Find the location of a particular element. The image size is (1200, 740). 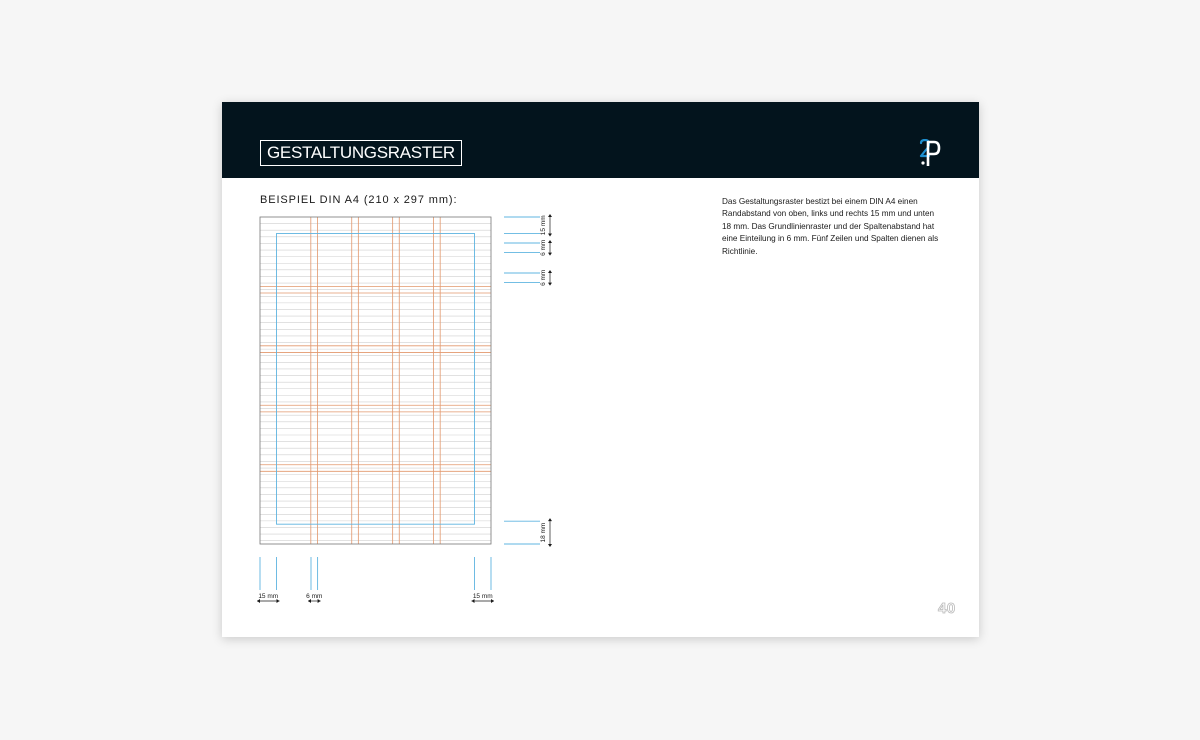

a4-sheet-grid is located at coordinates (375, 380).